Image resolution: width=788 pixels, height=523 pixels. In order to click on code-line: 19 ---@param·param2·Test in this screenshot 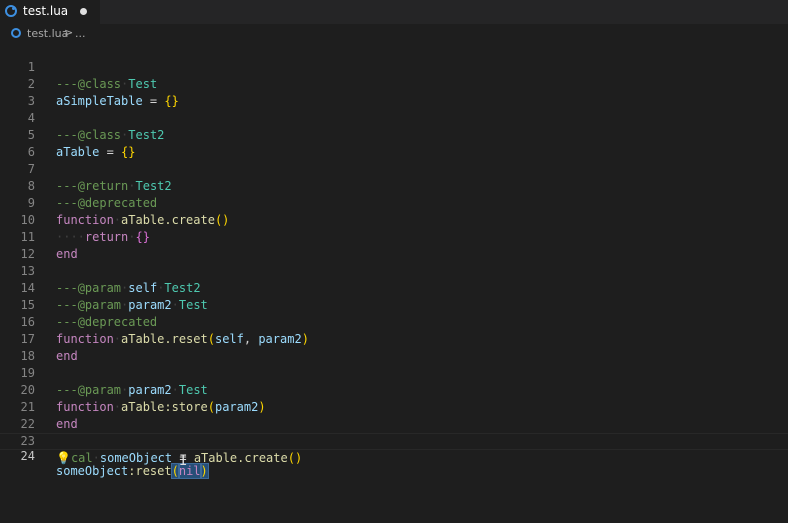, I will do `click(394, 372)`.